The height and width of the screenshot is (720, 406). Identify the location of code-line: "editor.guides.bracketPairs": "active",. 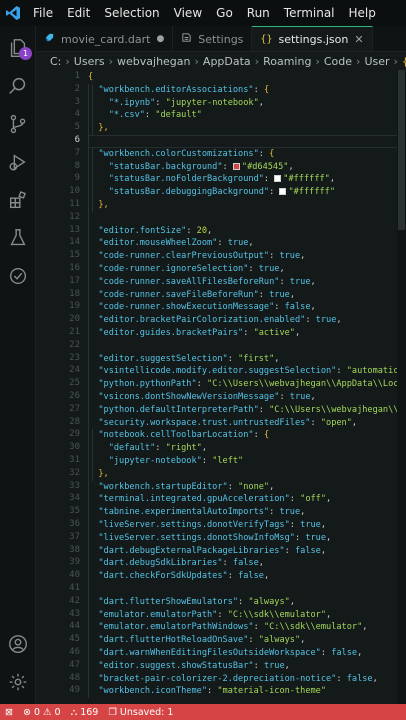
(194, 333).